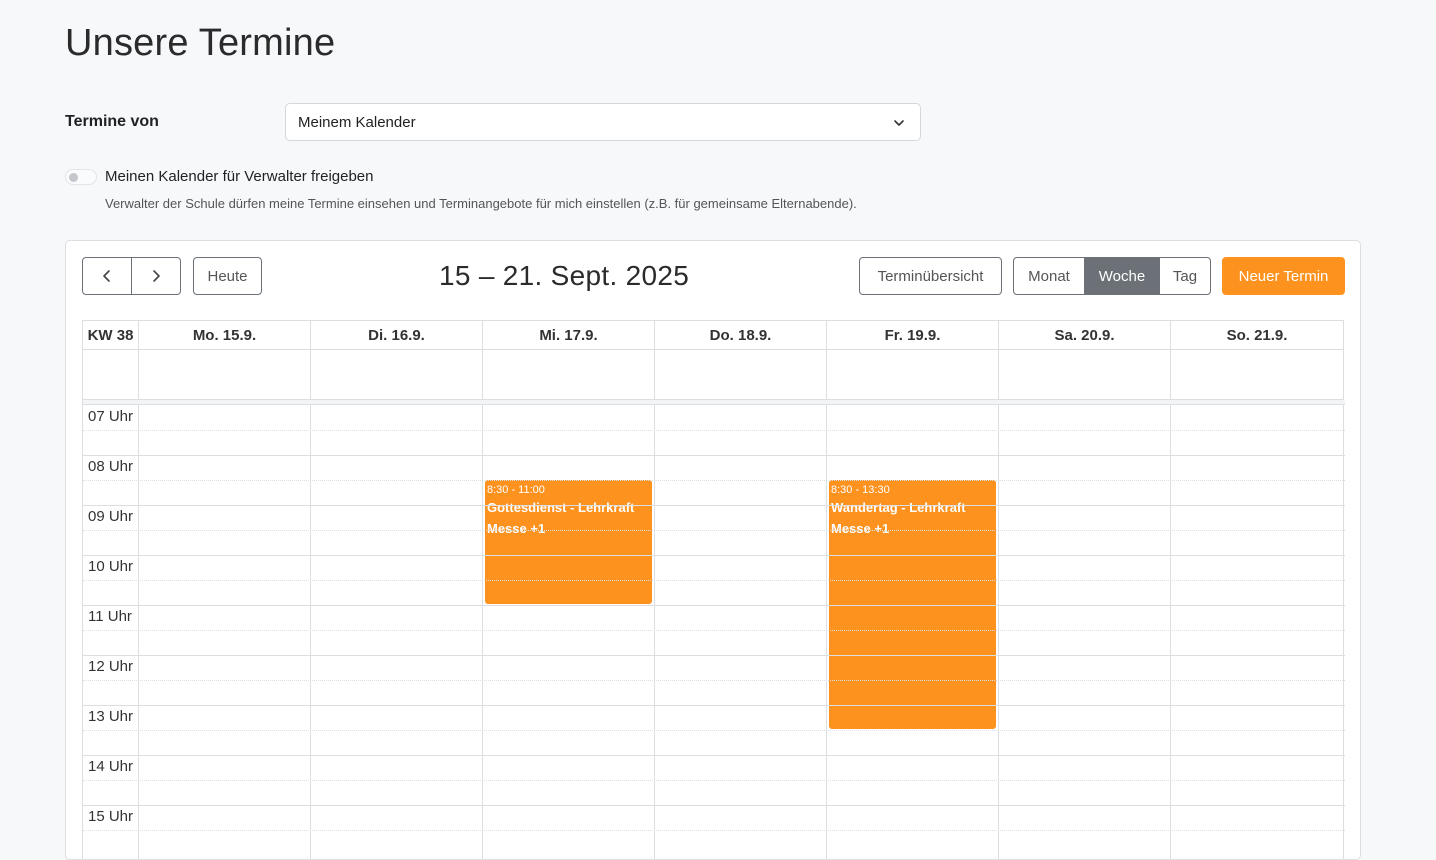  I want to click on hour-label: 15 Uhr, so click(111, 816).